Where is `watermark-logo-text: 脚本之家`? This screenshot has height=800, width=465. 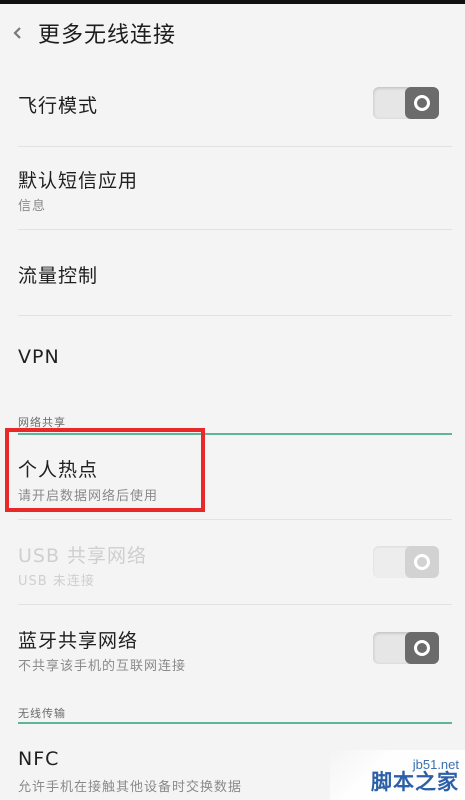
watermark-logo-text: 脚本之家 is located at coordinates (415, 782).